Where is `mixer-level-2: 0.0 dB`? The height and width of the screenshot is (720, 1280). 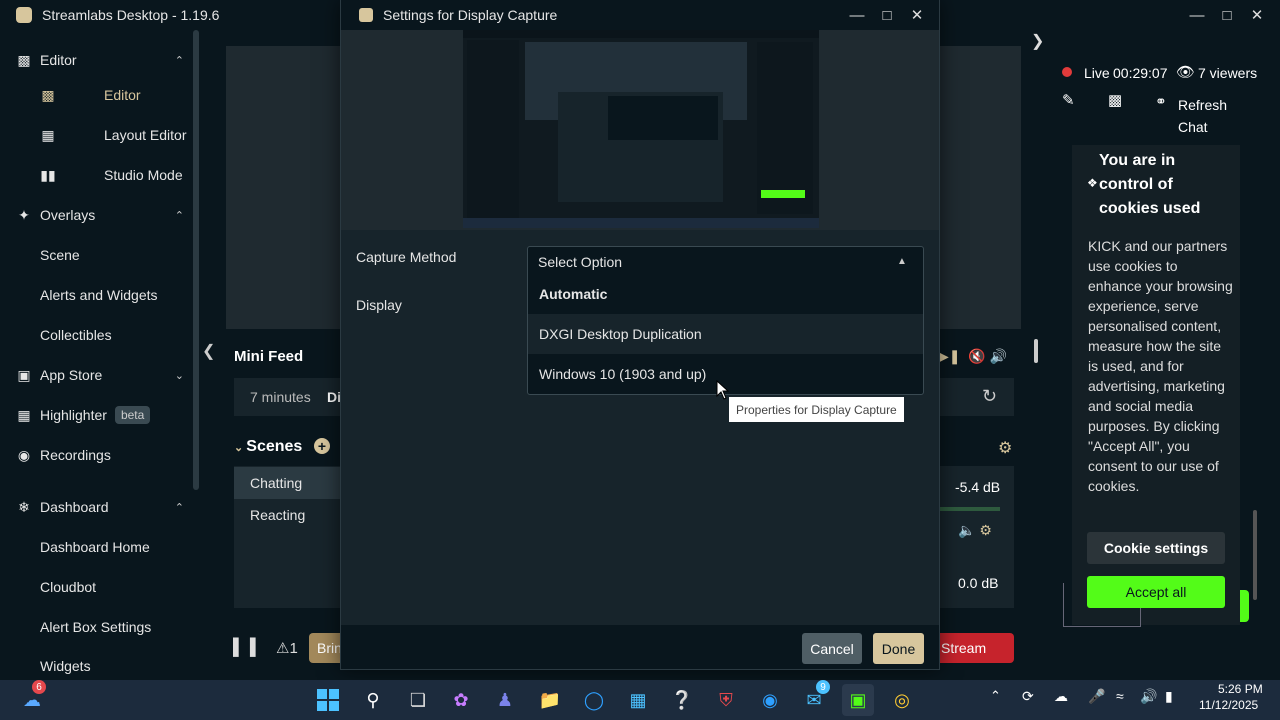 mixer-level-2: 0.0 dB is located at coordinates (978, 583).